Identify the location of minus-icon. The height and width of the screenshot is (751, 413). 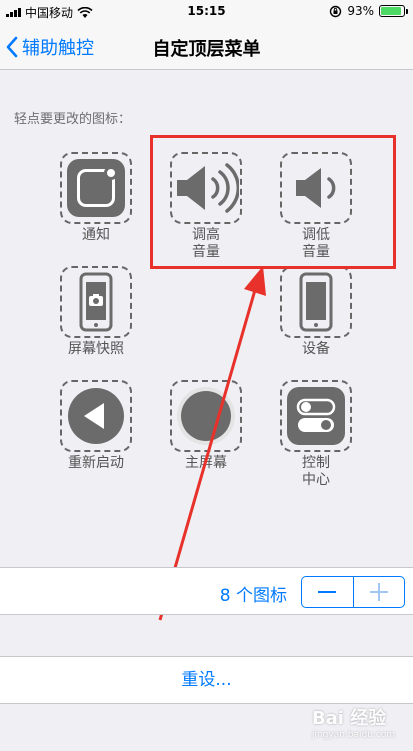
(327, 592).